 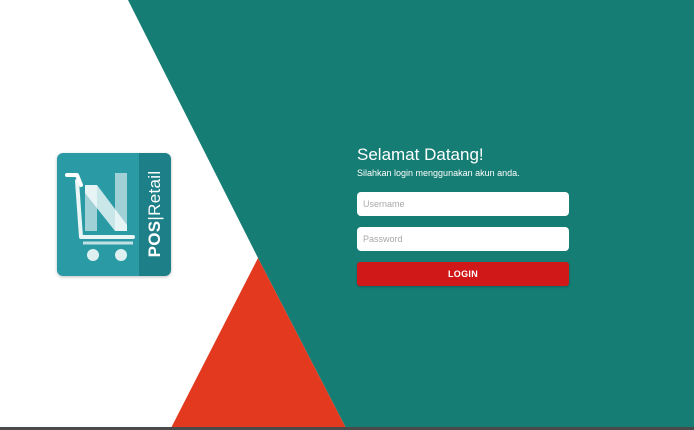 I want to click on login-button: LOGIN, so click(x=463, y=274).